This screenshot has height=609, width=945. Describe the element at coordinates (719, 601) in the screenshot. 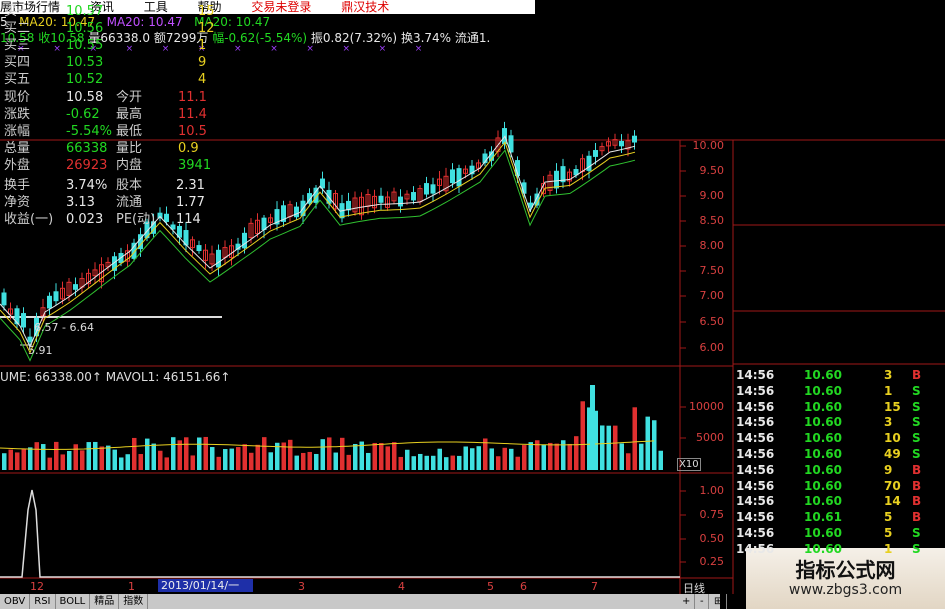

I see `layout-button: ⊞` at that location.